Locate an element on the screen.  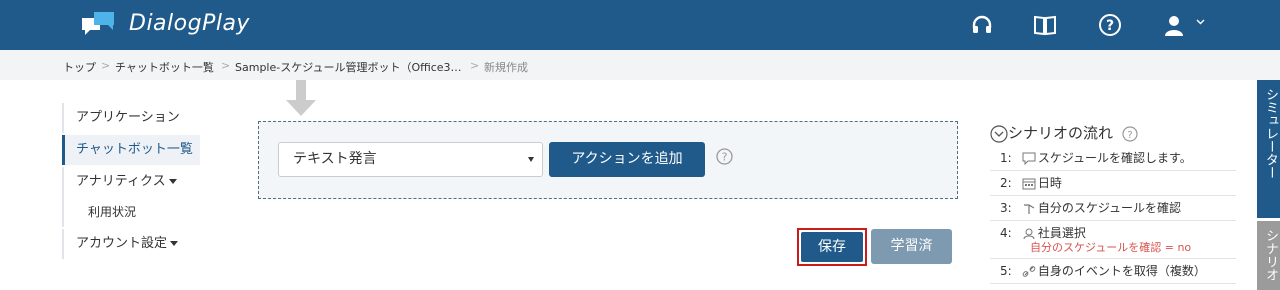
flow-arrow-icon is located at coordinates (301, 98).